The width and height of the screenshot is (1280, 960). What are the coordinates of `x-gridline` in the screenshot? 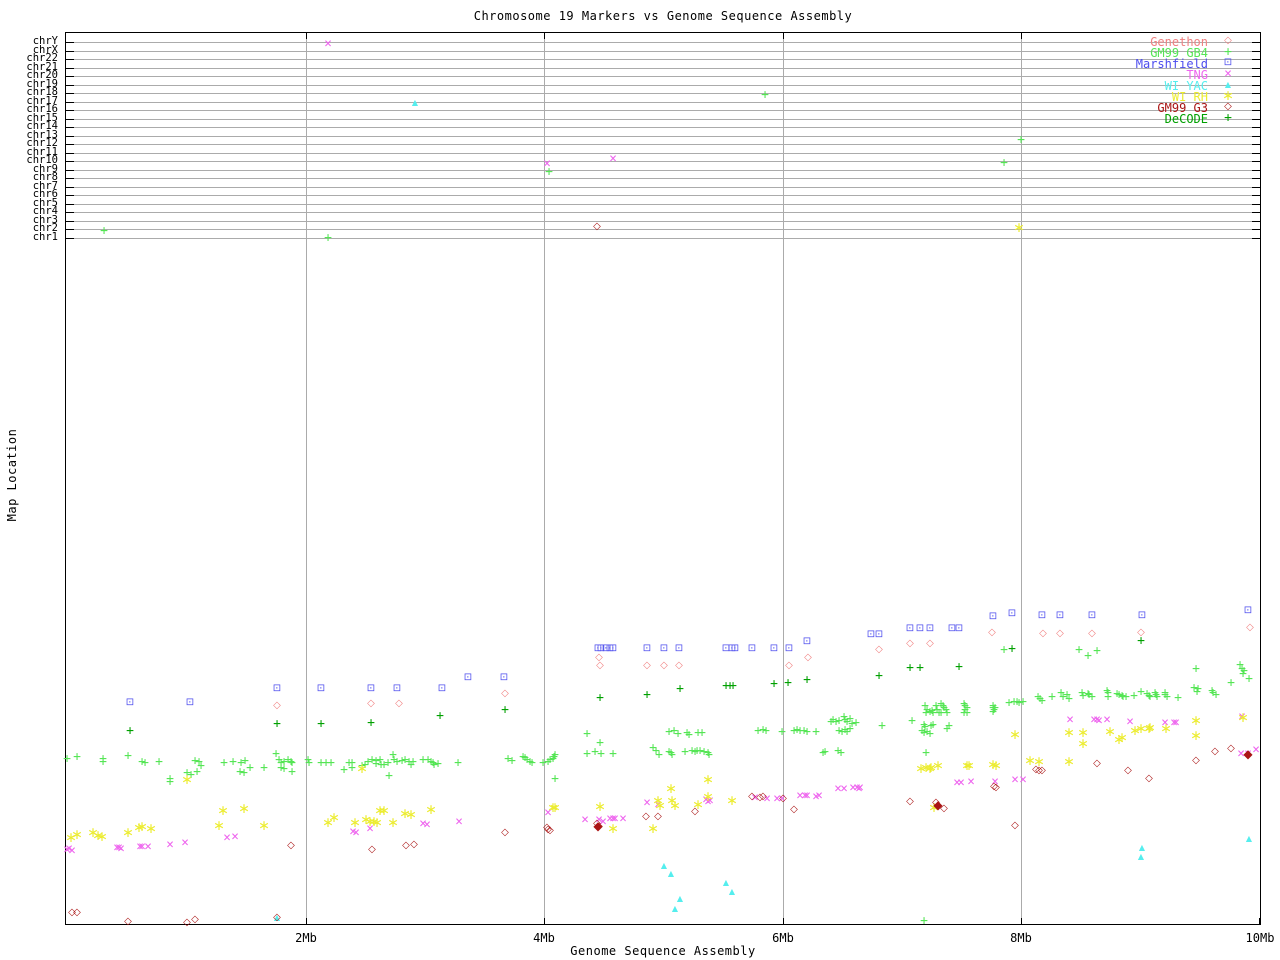 It's located at (1021, 478).